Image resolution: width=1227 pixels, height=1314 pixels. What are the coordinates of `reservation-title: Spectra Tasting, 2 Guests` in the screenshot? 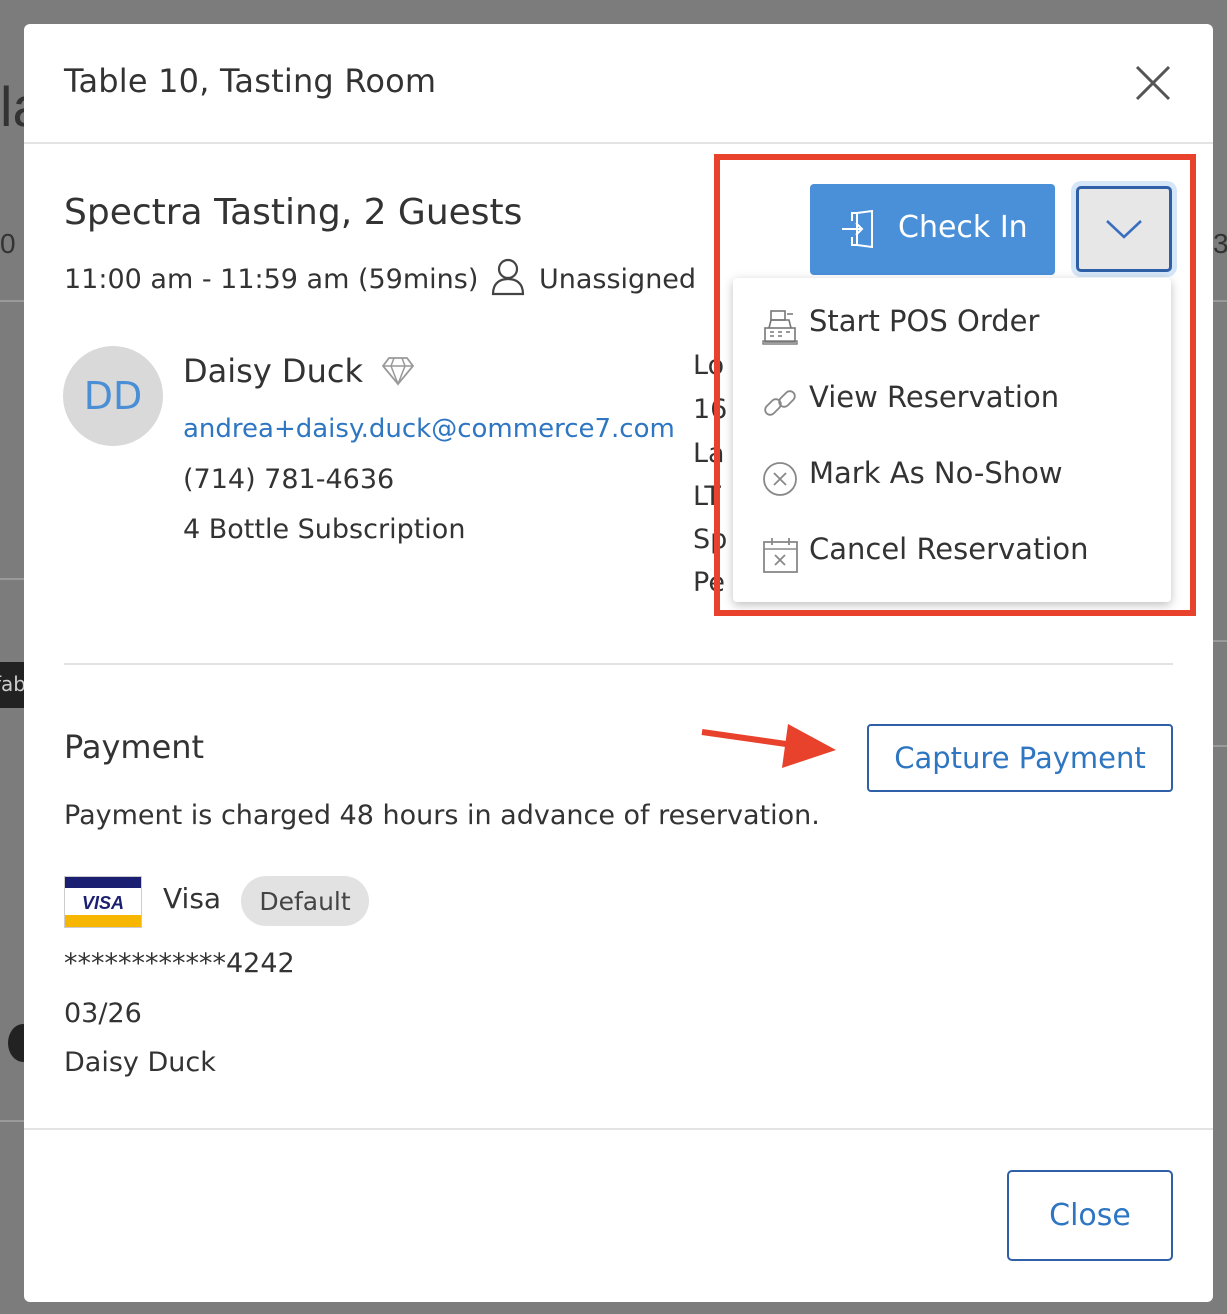 It's located at (293, 212).